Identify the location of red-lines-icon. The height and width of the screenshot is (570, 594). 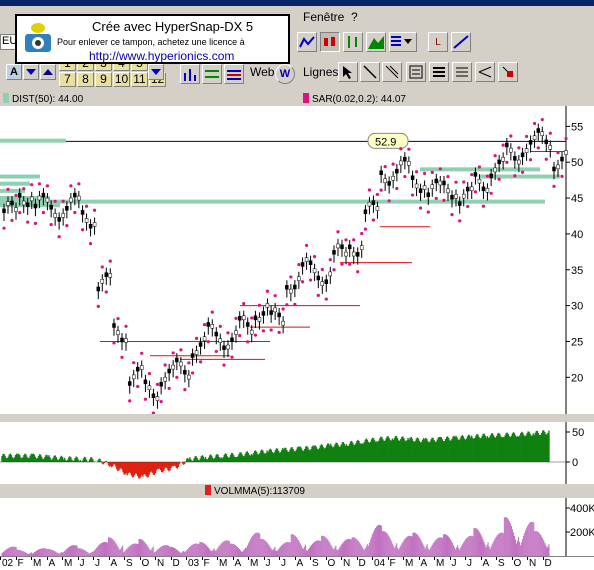
(234, 75).